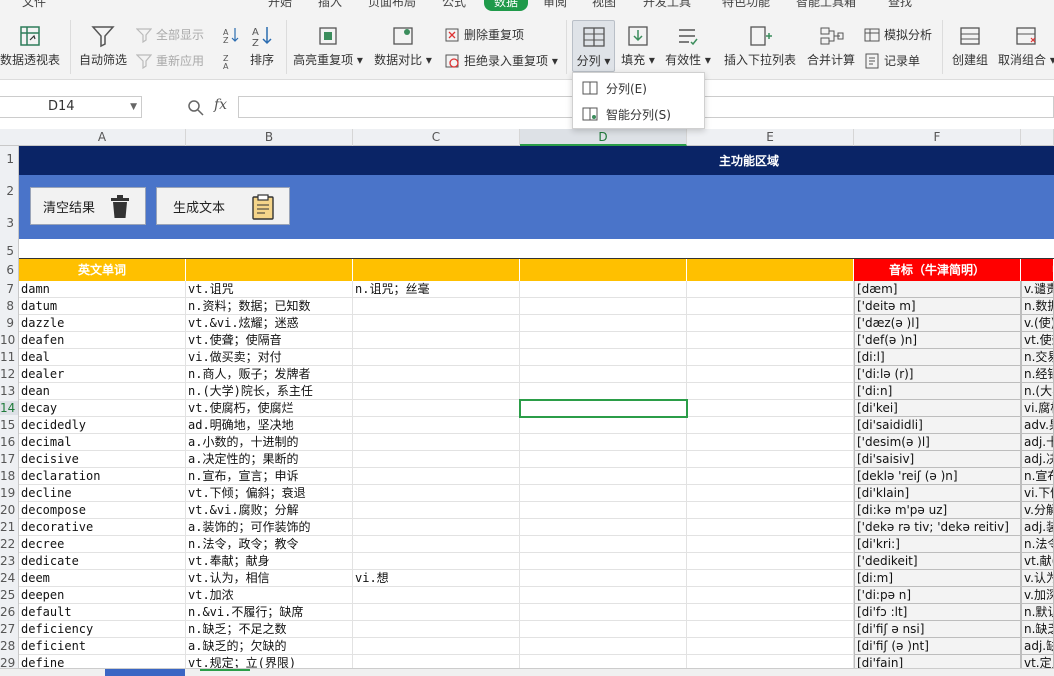  I want to click on cell-chinese: vi.下倾, so click(1037, 493).